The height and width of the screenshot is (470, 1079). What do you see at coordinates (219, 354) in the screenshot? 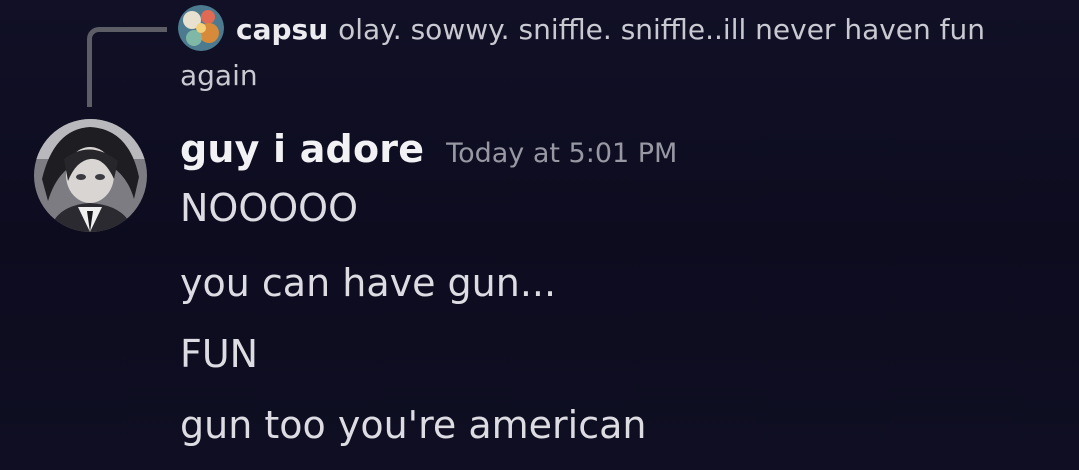
I see `message-line: FUN` at bounding box center [219, 354].